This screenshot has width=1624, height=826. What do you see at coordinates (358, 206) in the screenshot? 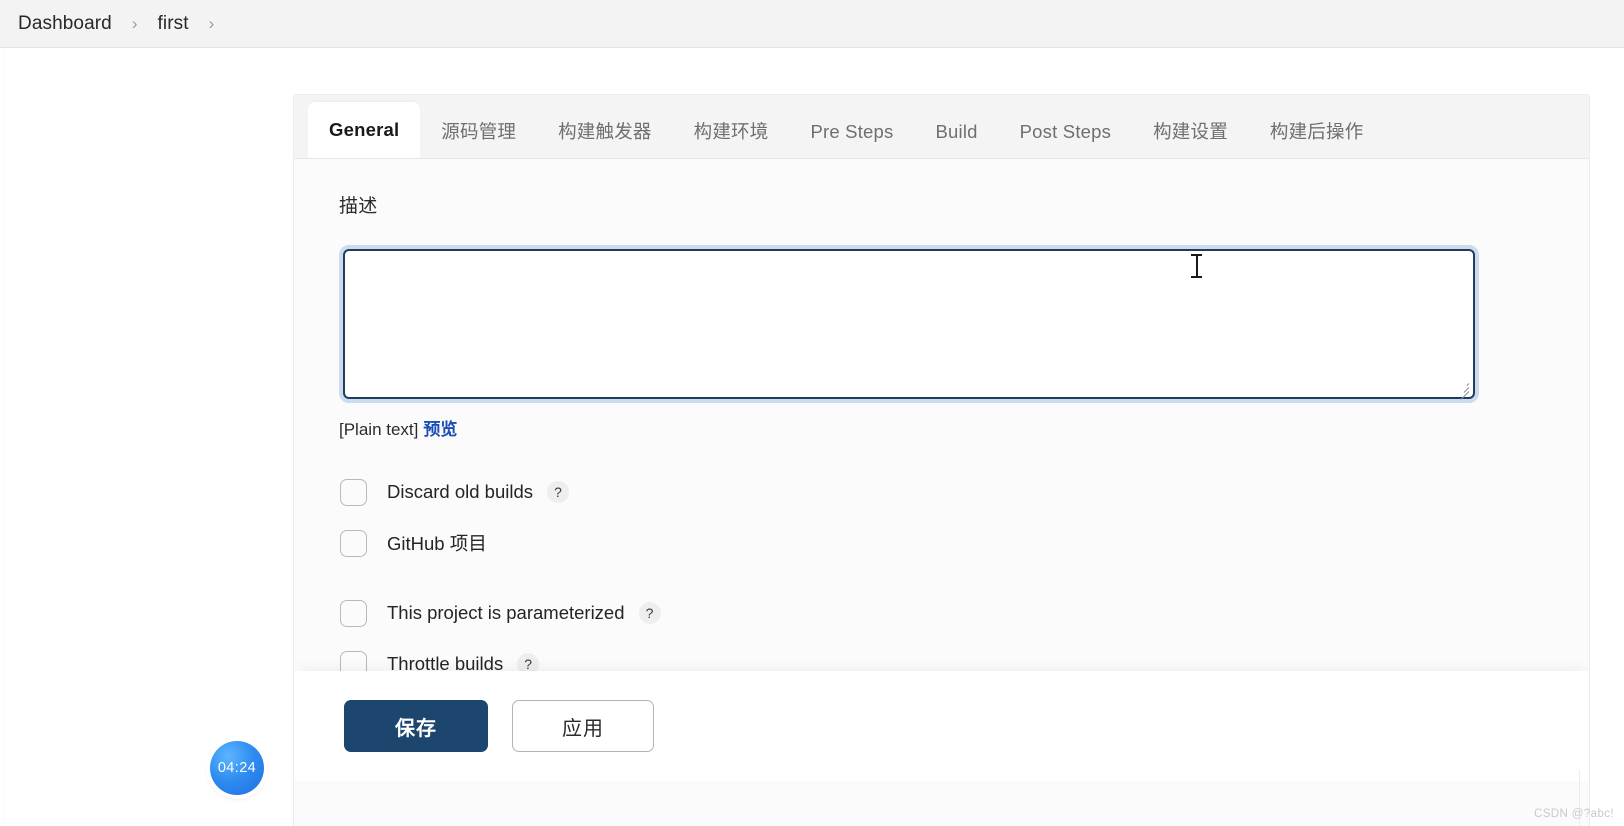
I see `description-label: 描述` at bounding box center [358, 206].